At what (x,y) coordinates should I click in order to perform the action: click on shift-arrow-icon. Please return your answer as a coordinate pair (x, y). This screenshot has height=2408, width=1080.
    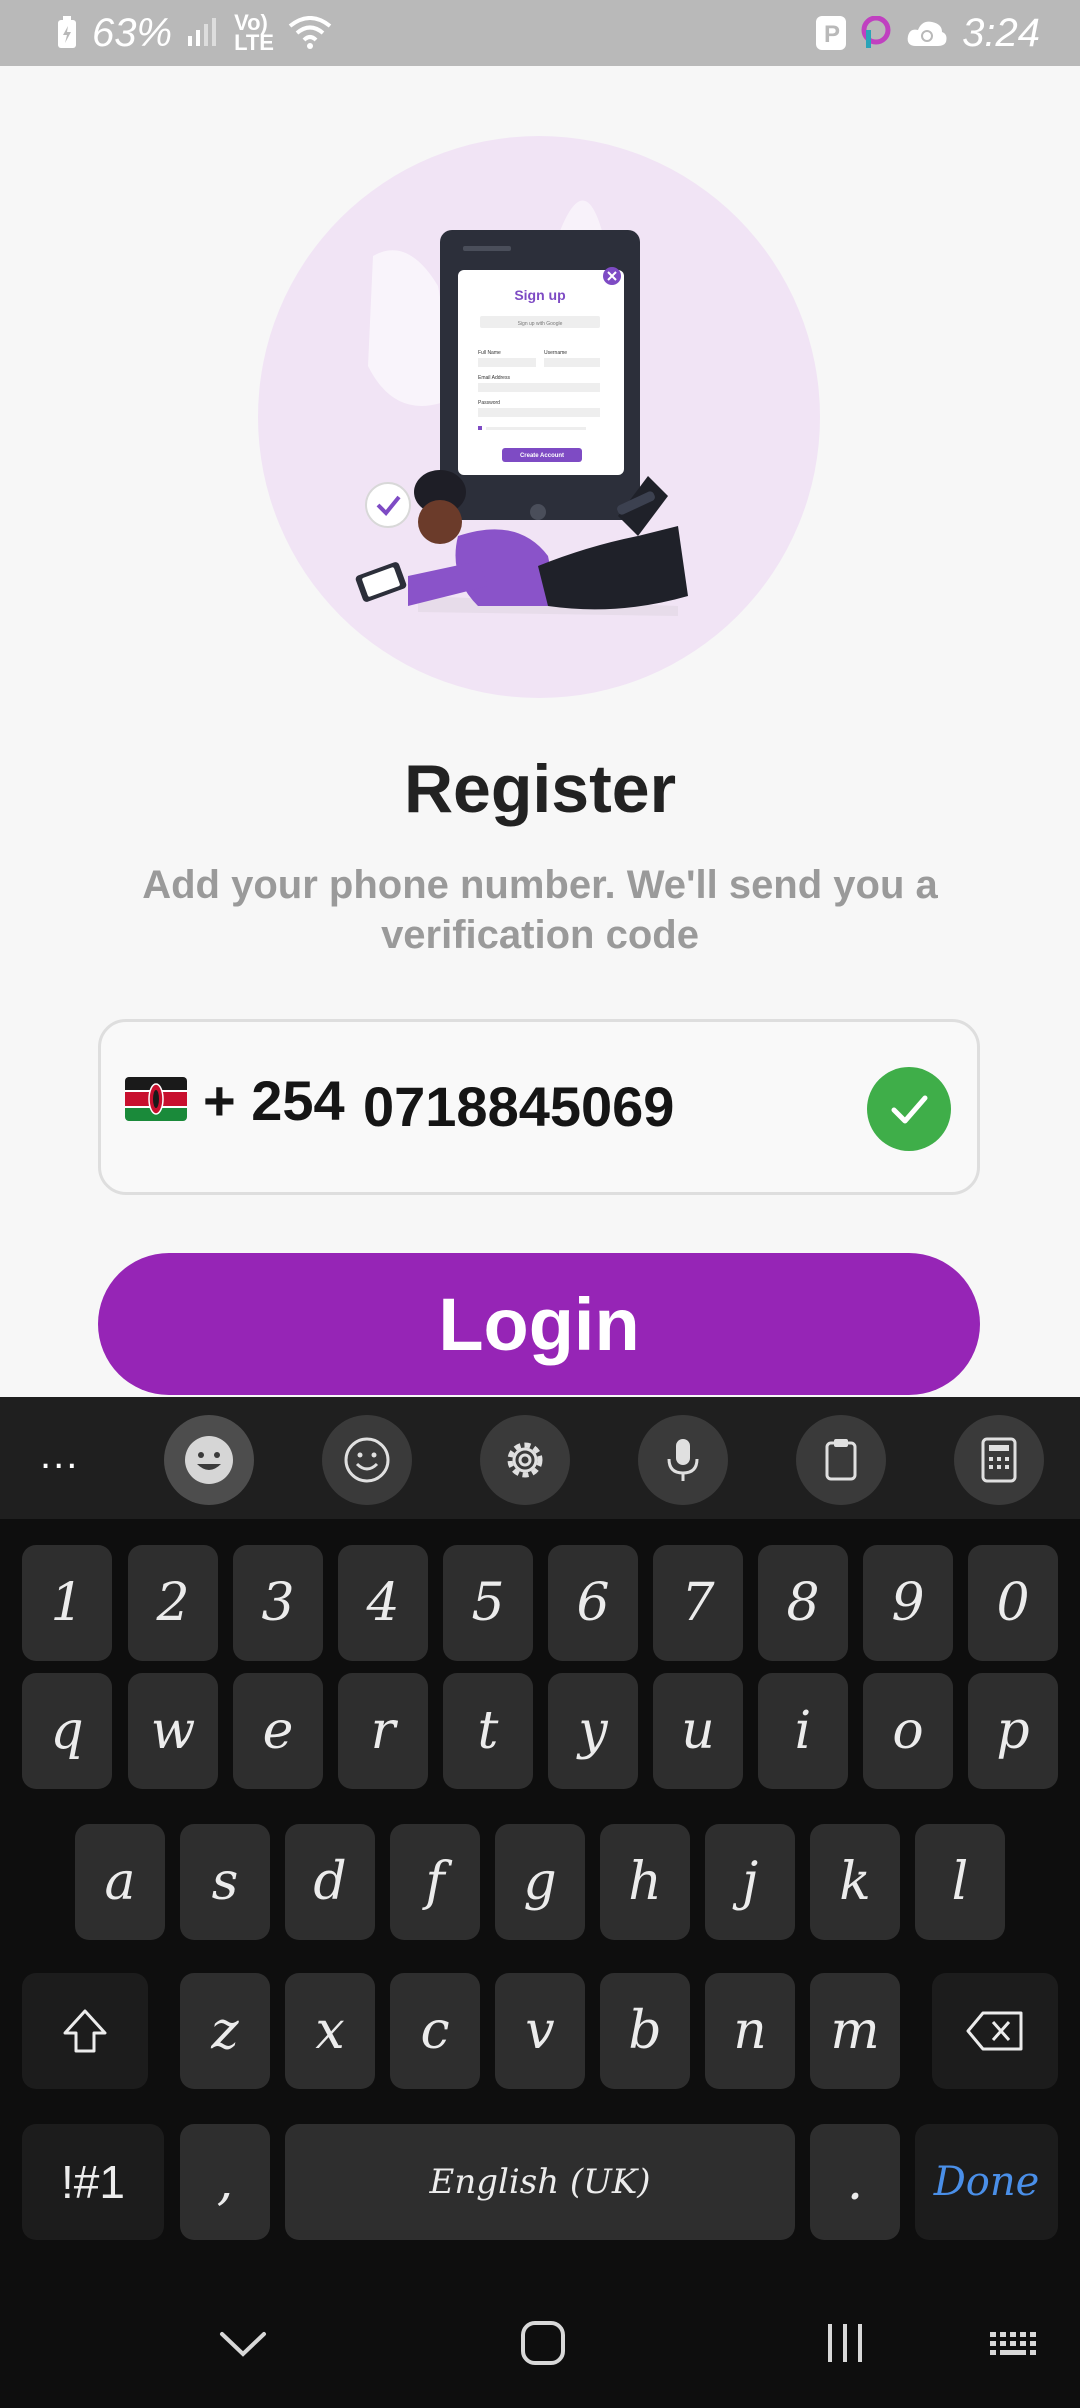
    Looking at the image, I should click on (85, 2031).